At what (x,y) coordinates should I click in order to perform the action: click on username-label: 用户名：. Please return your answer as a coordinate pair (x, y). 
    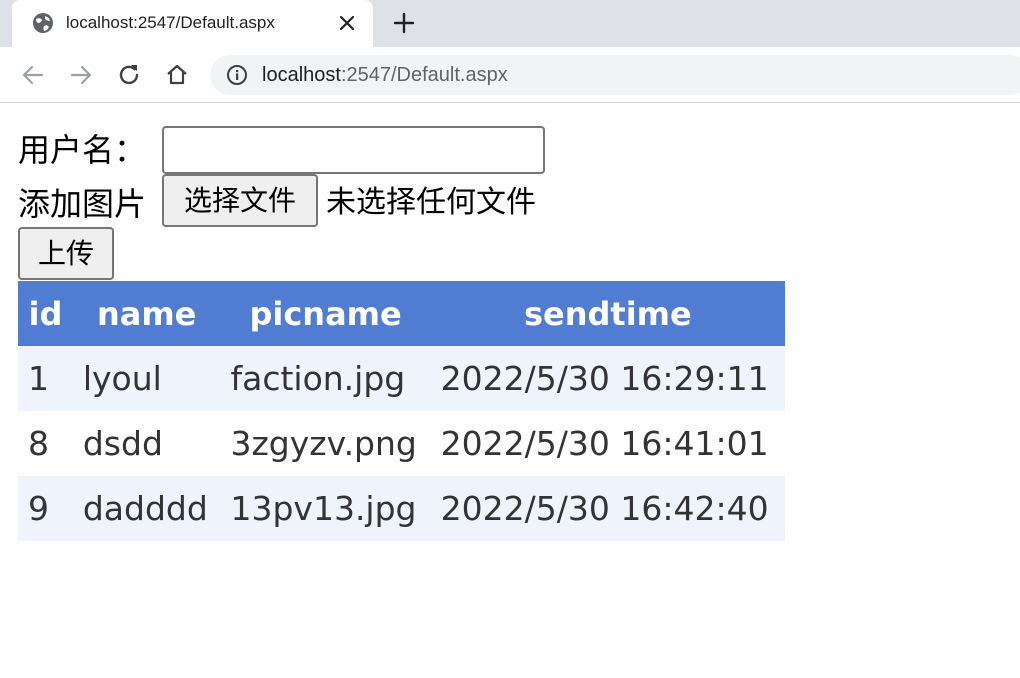
    Looking at the image, I should click on (82, 150).